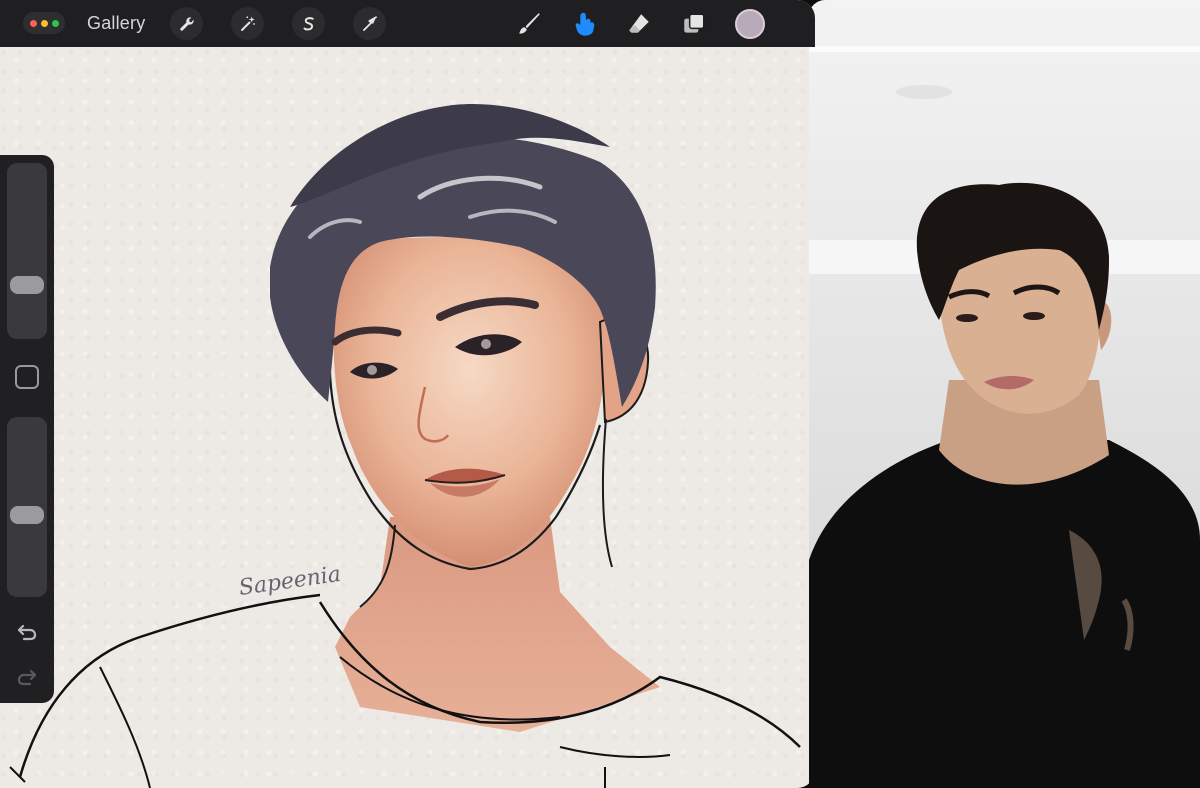  What do you see at coordinates (27, 514) in the screenshot?
I see `opacity-knob` at bounding box center [27, 514].